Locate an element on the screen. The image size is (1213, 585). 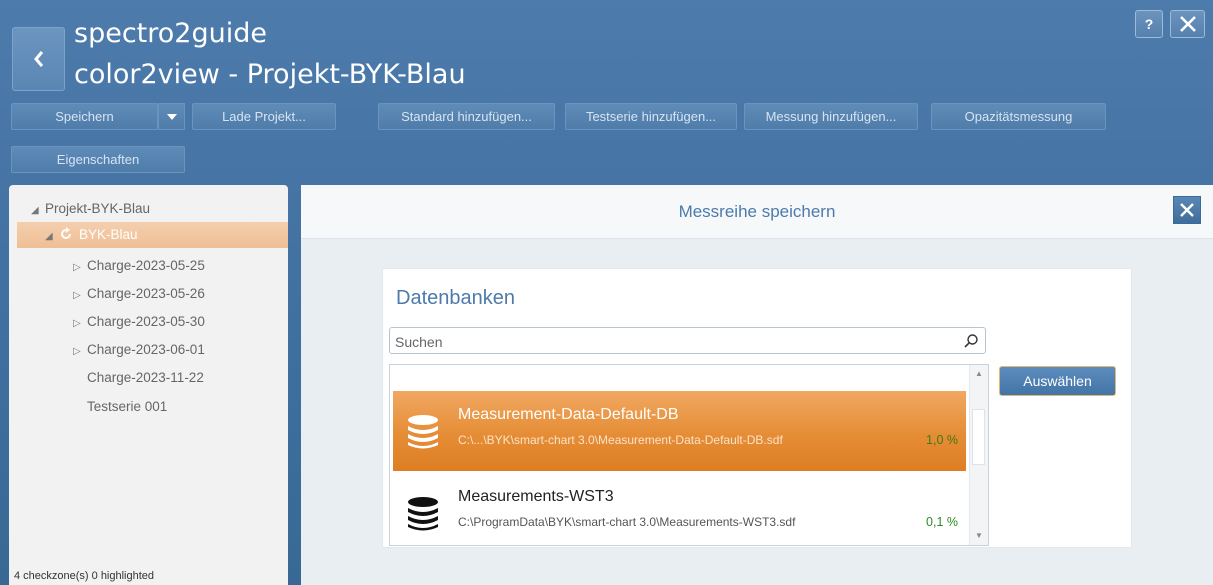
database-percent: 1,0 % is located at coordinates (942, 440).